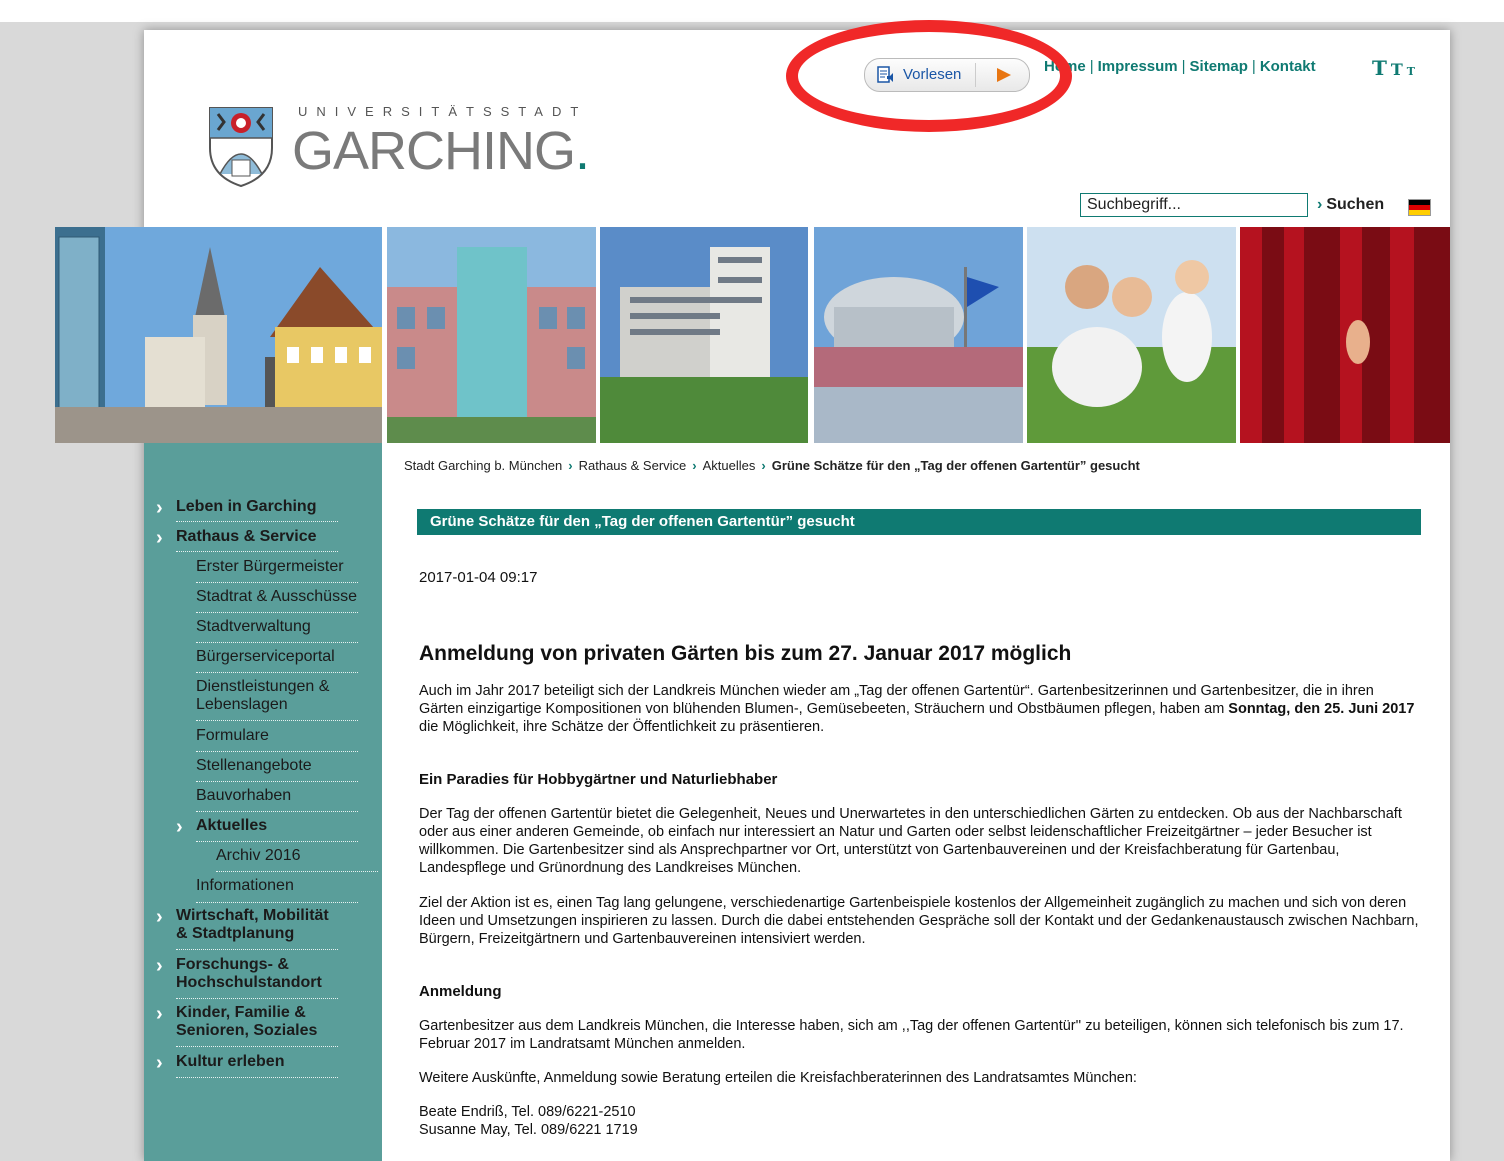  I want to click on banner-image-curtain, so click(1345, 335).